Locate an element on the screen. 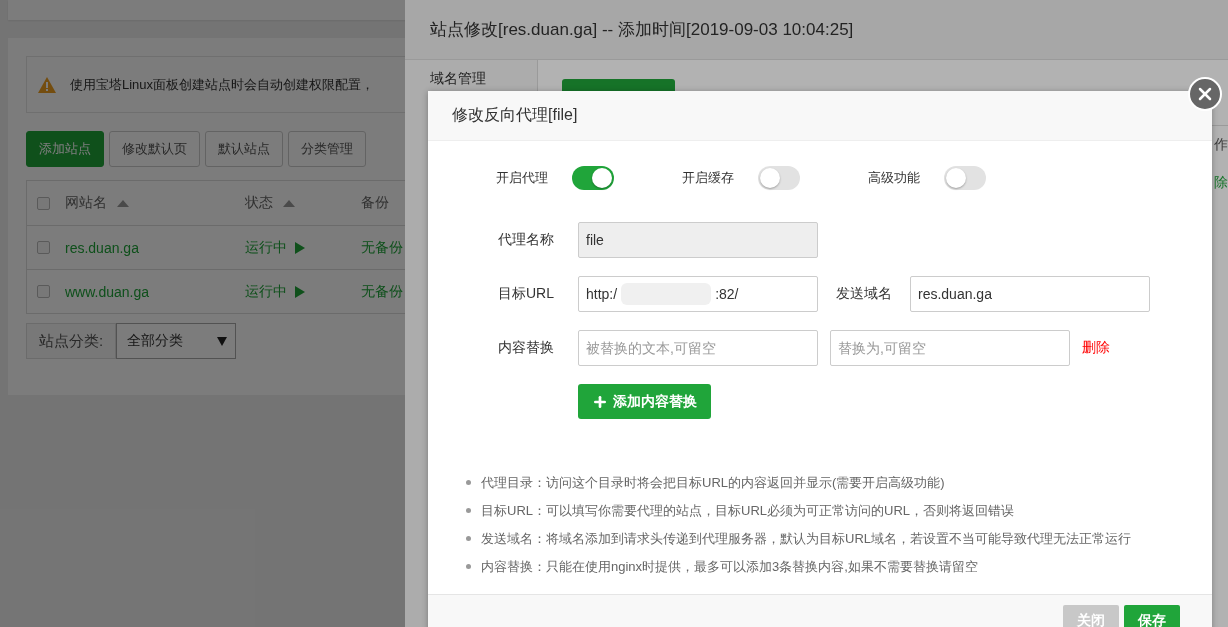  notice-text: 使用宝塔Linux面板创建站点时会自动创建权限配置， is located at coordinates (222, 84).